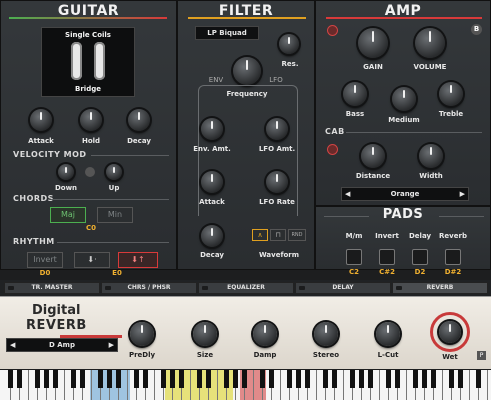 This screenshot has width=491, height=400. I want to click on filter-decay-knob, so click(212, 236).